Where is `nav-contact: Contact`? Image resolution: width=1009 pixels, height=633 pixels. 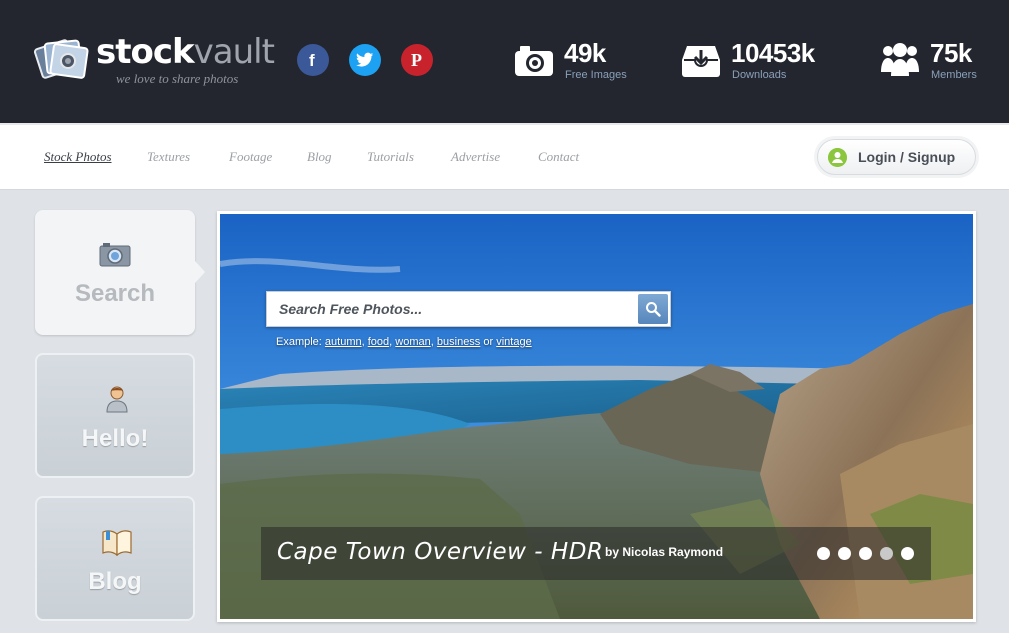
nav-contact: Contact is located at coordinates (558, 157).